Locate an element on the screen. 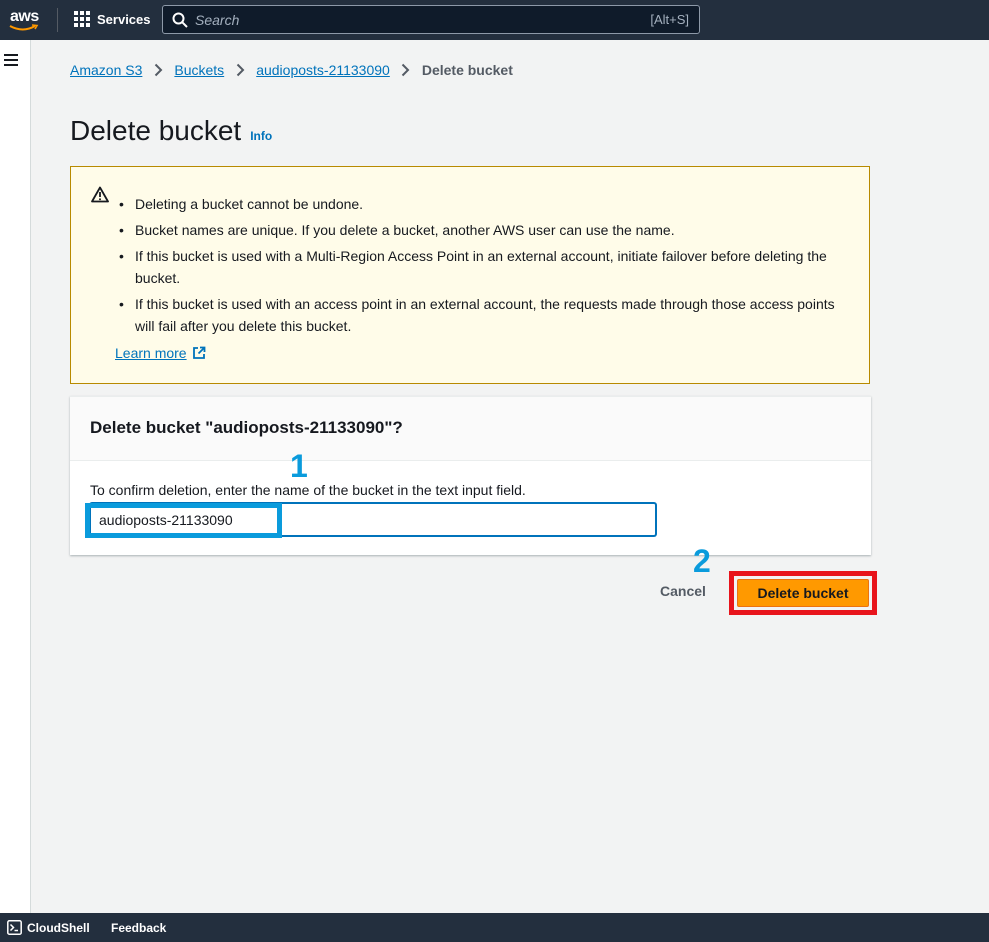 This screenshot has width=989, height=942. grid-icon is located at coordinates (82, 19).